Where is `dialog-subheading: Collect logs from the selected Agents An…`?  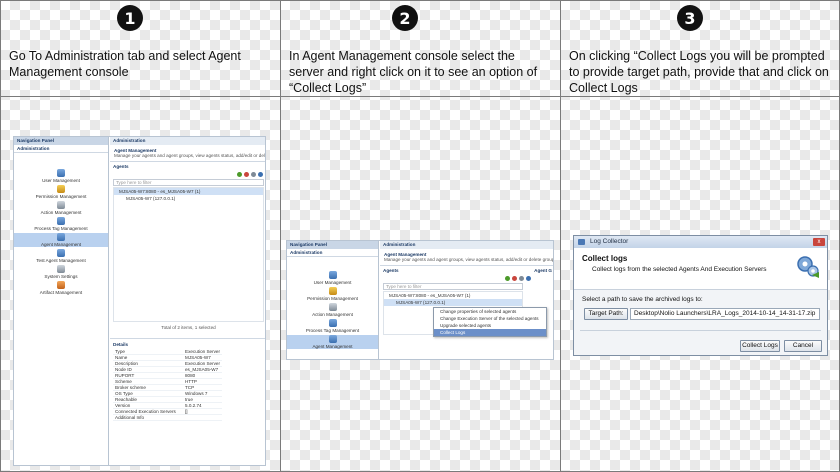 dialog-subheading: Collect logs from the selected Agents An… is located at coordinates (679, 269).